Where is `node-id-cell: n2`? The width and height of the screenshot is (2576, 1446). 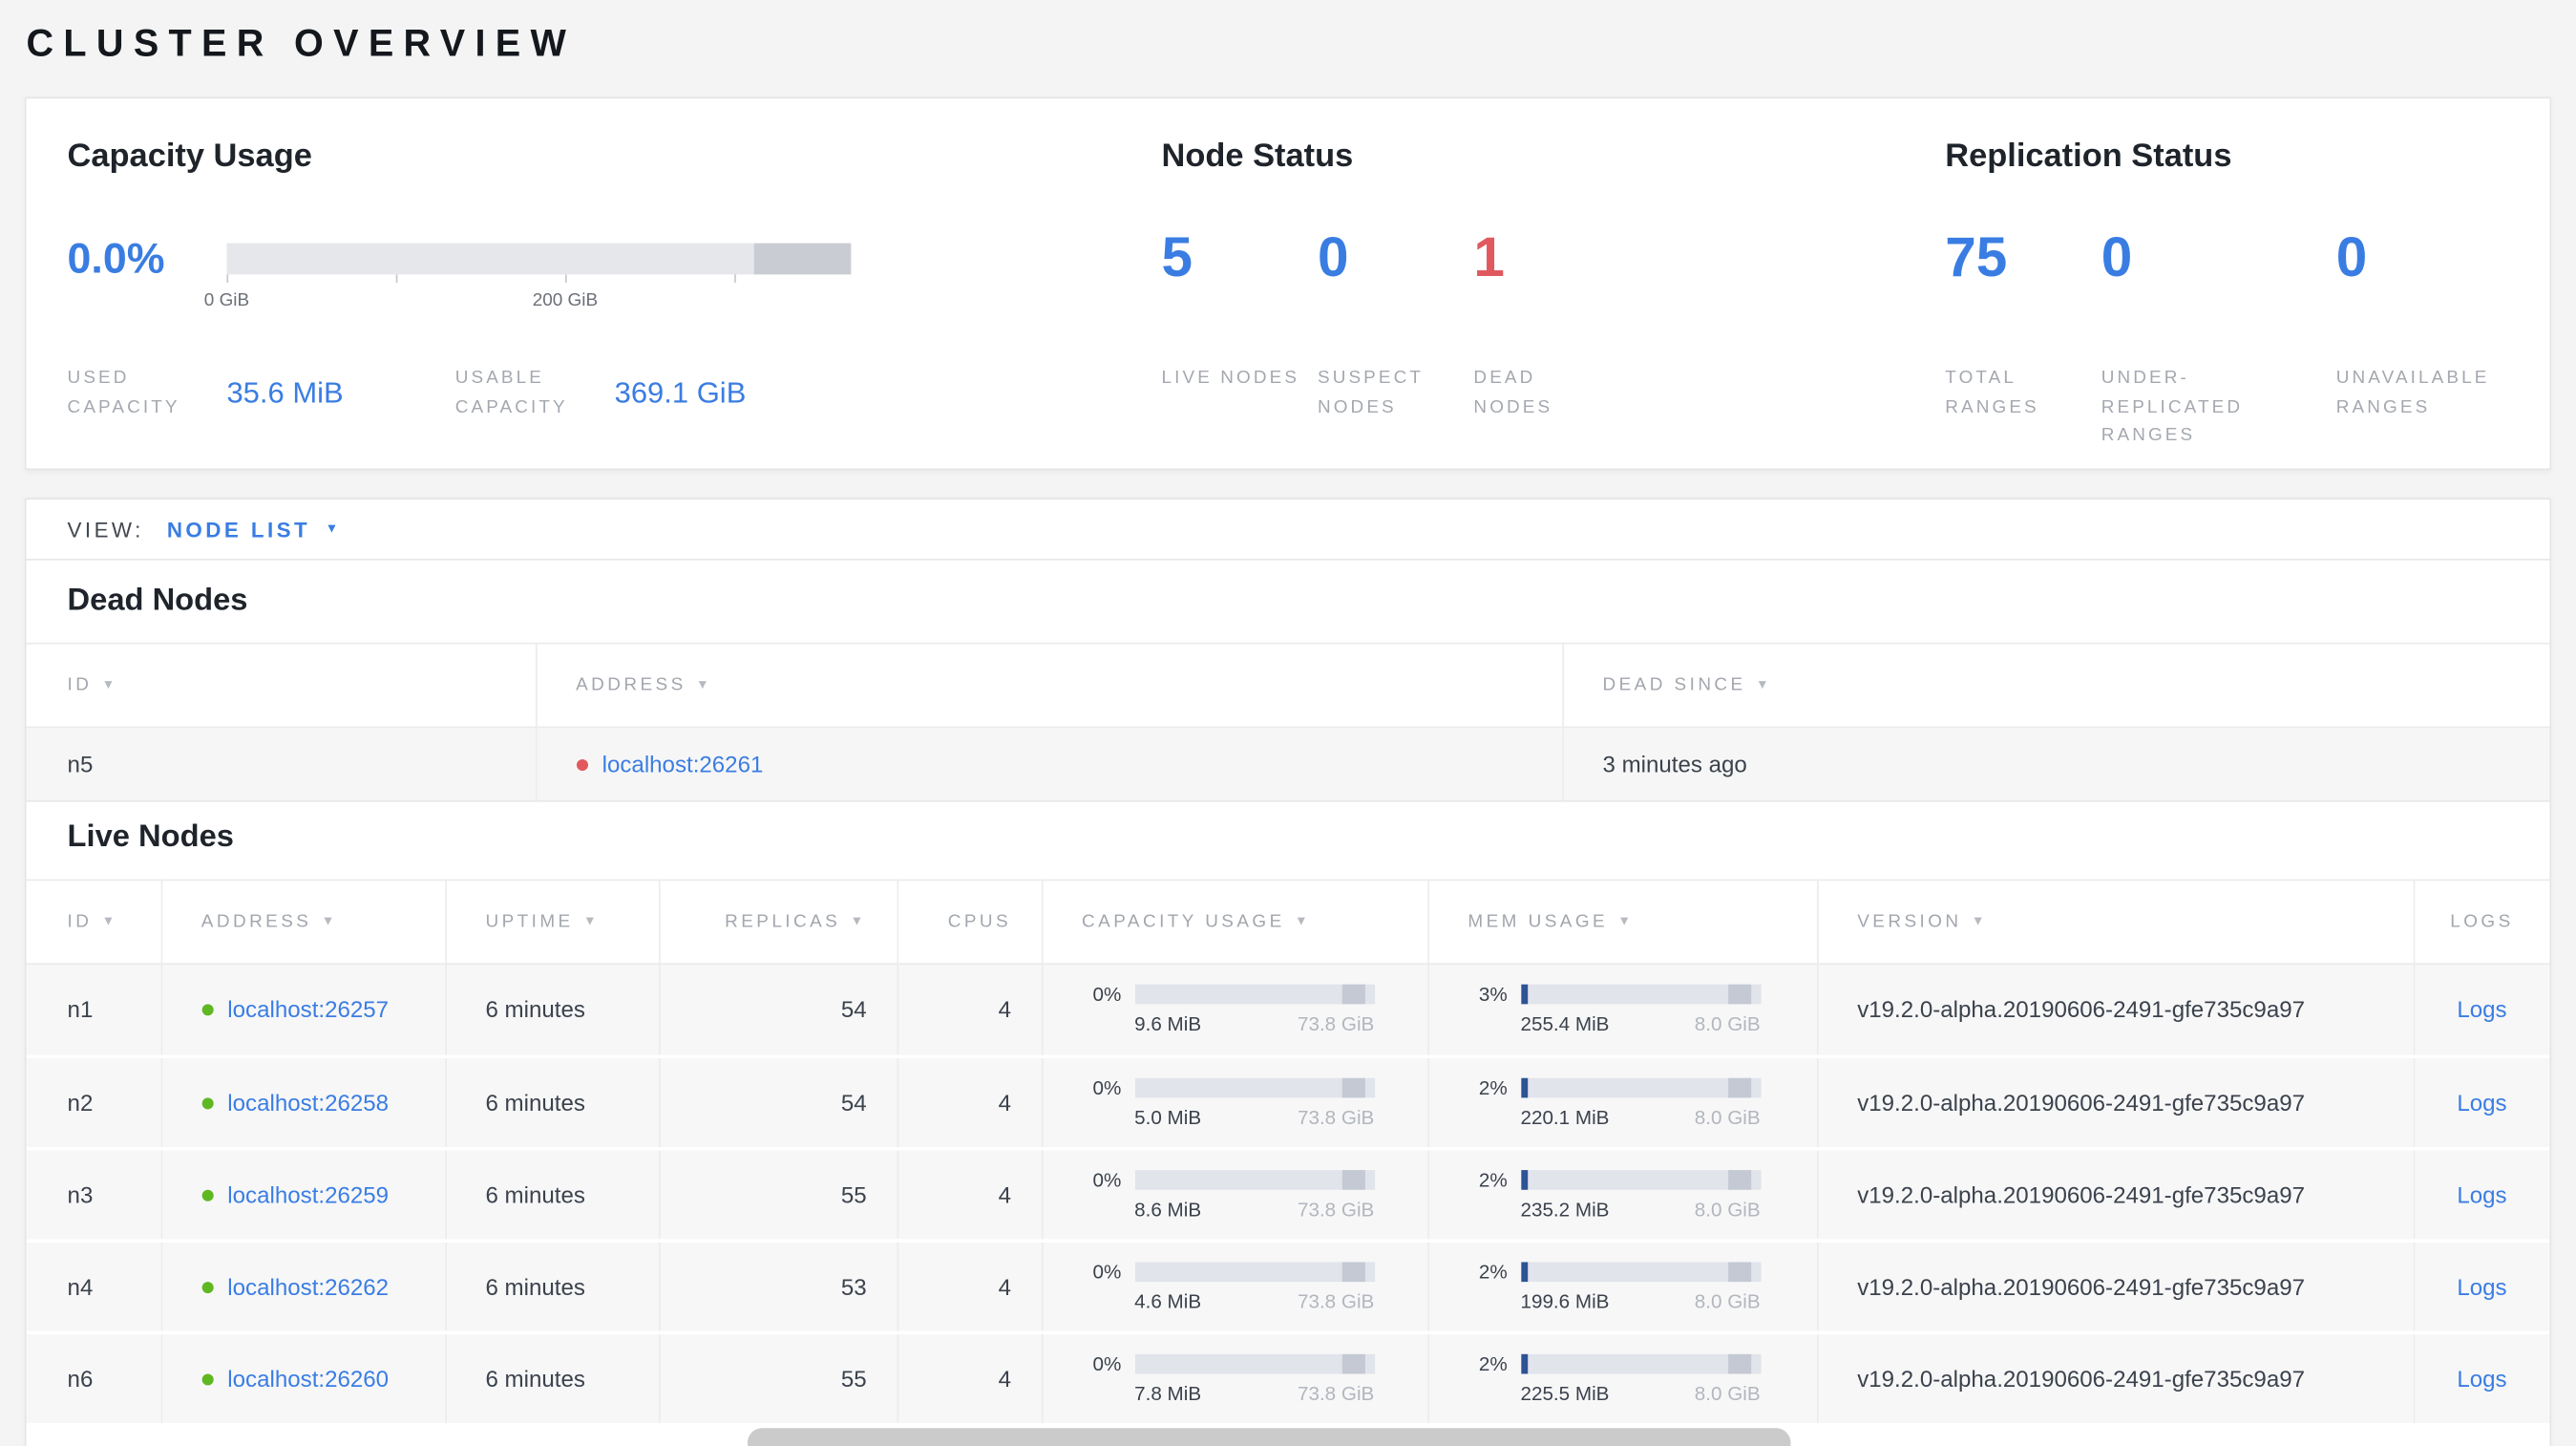
node-id-cell: n2 is located at coordinates (93, 1102).